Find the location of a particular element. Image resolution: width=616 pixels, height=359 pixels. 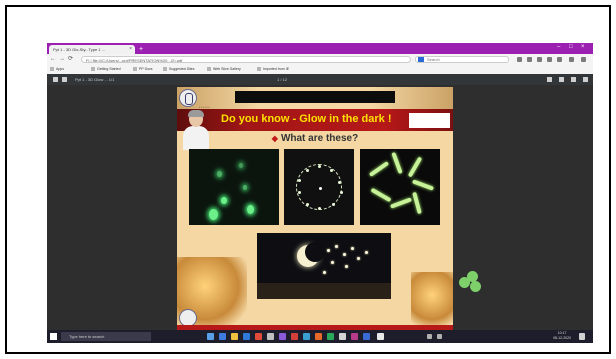

more-options-icon is located at coordinates (585, 79).